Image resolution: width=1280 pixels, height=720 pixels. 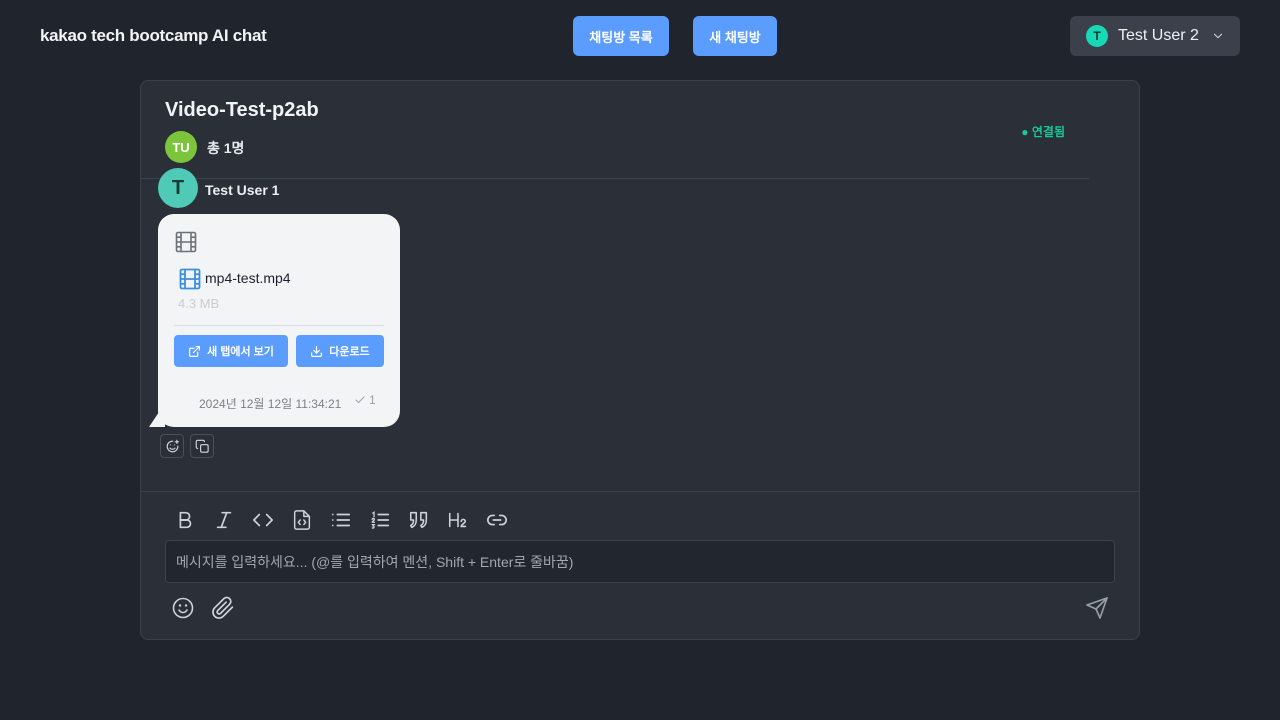 What do you see at coordinates (735, 36) in the screenshot?
I see `new-room-button: 새 채팅방` at bounding box center [735, 36].